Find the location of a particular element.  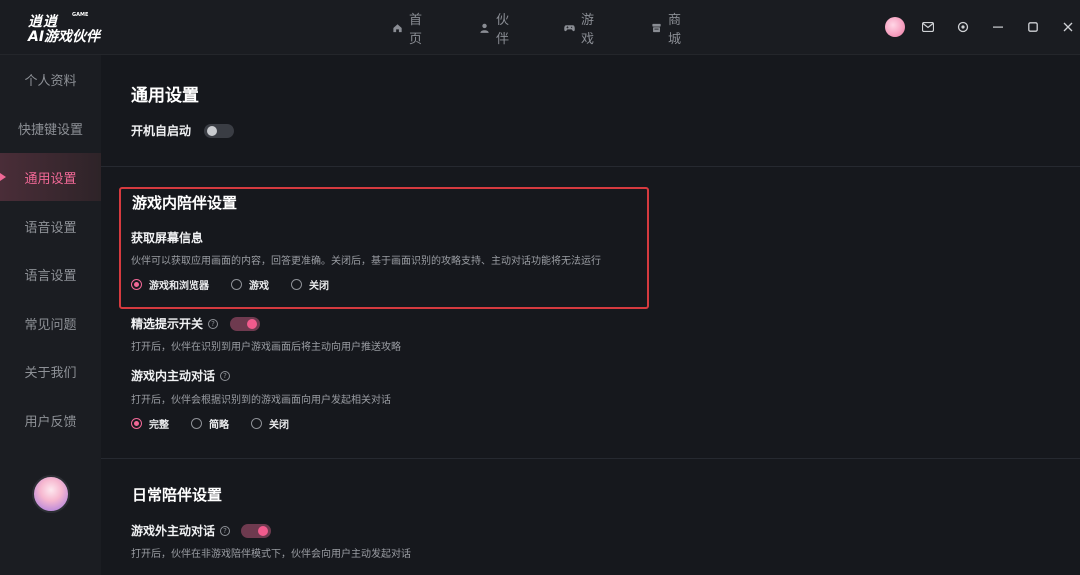

dialog-option-off: 关闭 is located at coordinates (270, 423).